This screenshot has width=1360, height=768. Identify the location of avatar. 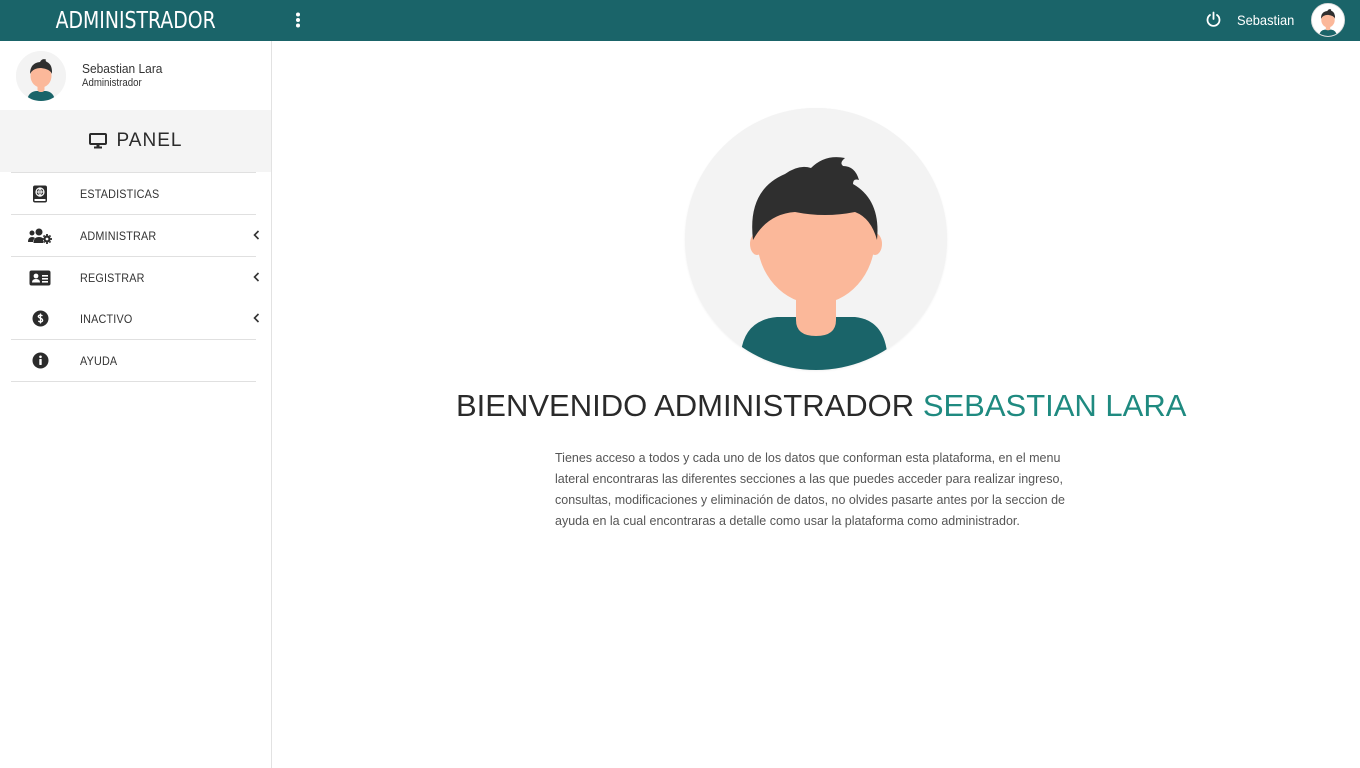
(41, 75).